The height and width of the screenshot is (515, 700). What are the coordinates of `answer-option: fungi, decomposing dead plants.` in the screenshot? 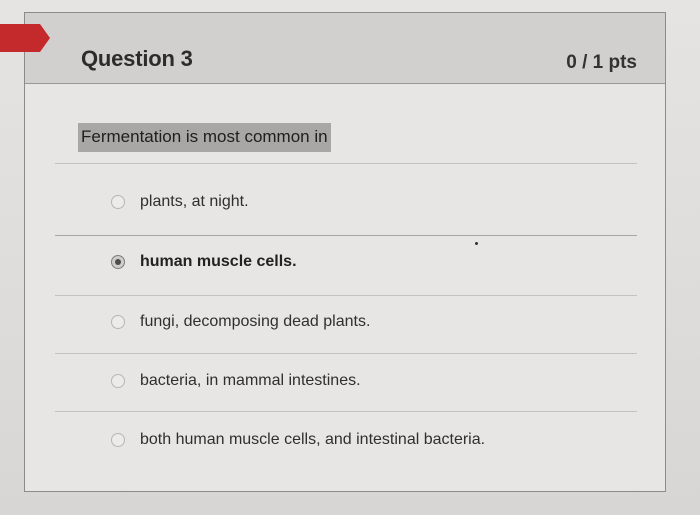 It's located at (240, 322).